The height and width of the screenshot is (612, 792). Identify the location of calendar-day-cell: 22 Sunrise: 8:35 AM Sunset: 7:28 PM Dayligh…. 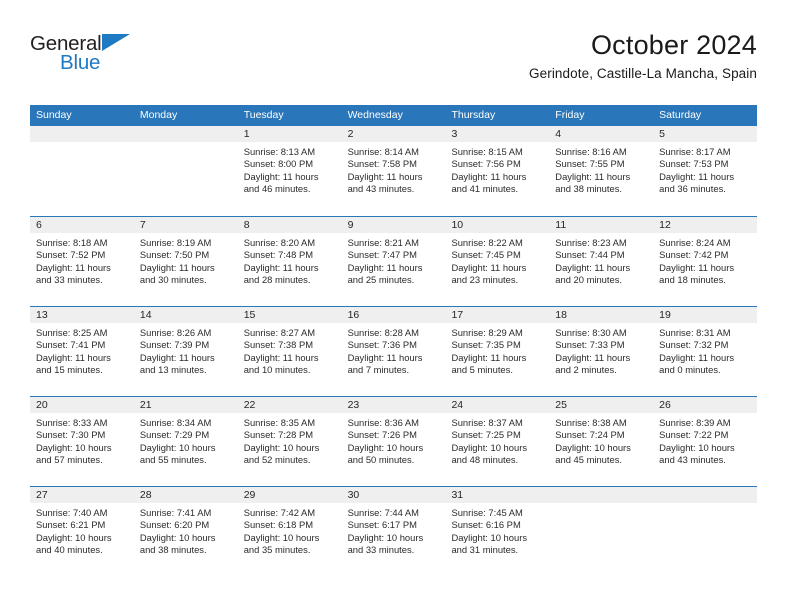
(289, 441).